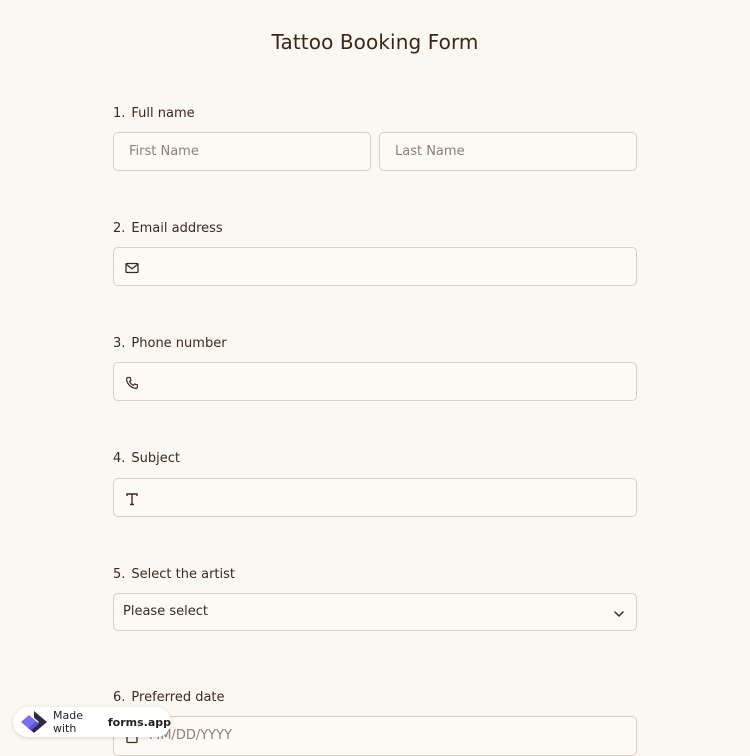  I want to click on form-title: Tattoo Booking Form, so click(375, 42).